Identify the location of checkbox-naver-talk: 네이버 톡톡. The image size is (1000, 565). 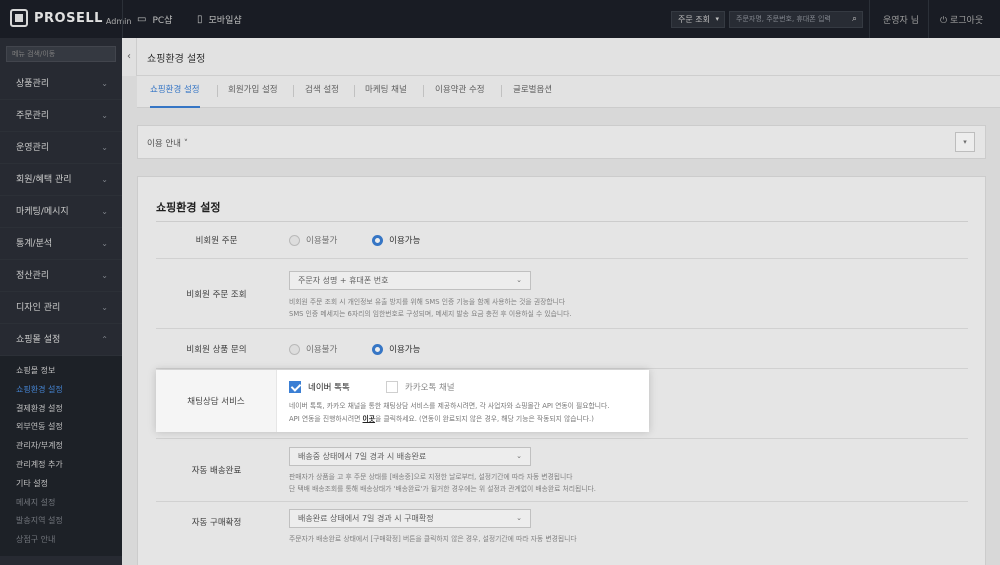
(319, 387).